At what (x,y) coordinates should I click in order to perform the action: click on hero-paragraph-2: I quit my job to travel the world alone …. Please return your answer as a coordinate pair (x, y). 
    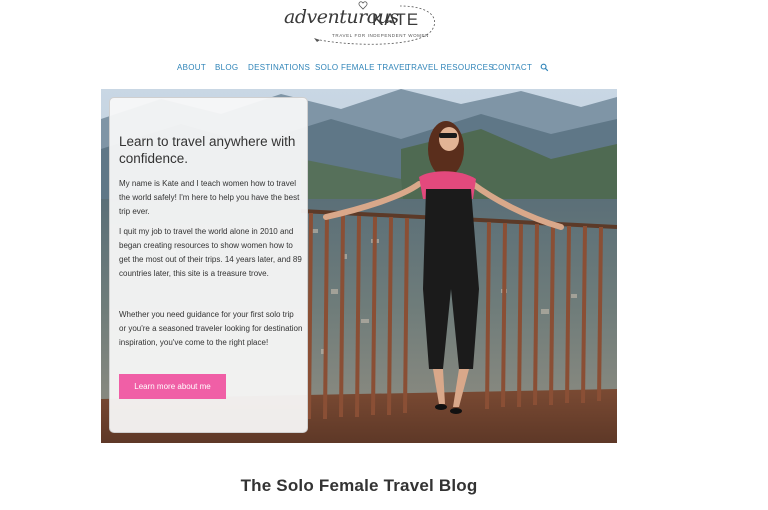
    Looking at the image, I should click on (210, 252).